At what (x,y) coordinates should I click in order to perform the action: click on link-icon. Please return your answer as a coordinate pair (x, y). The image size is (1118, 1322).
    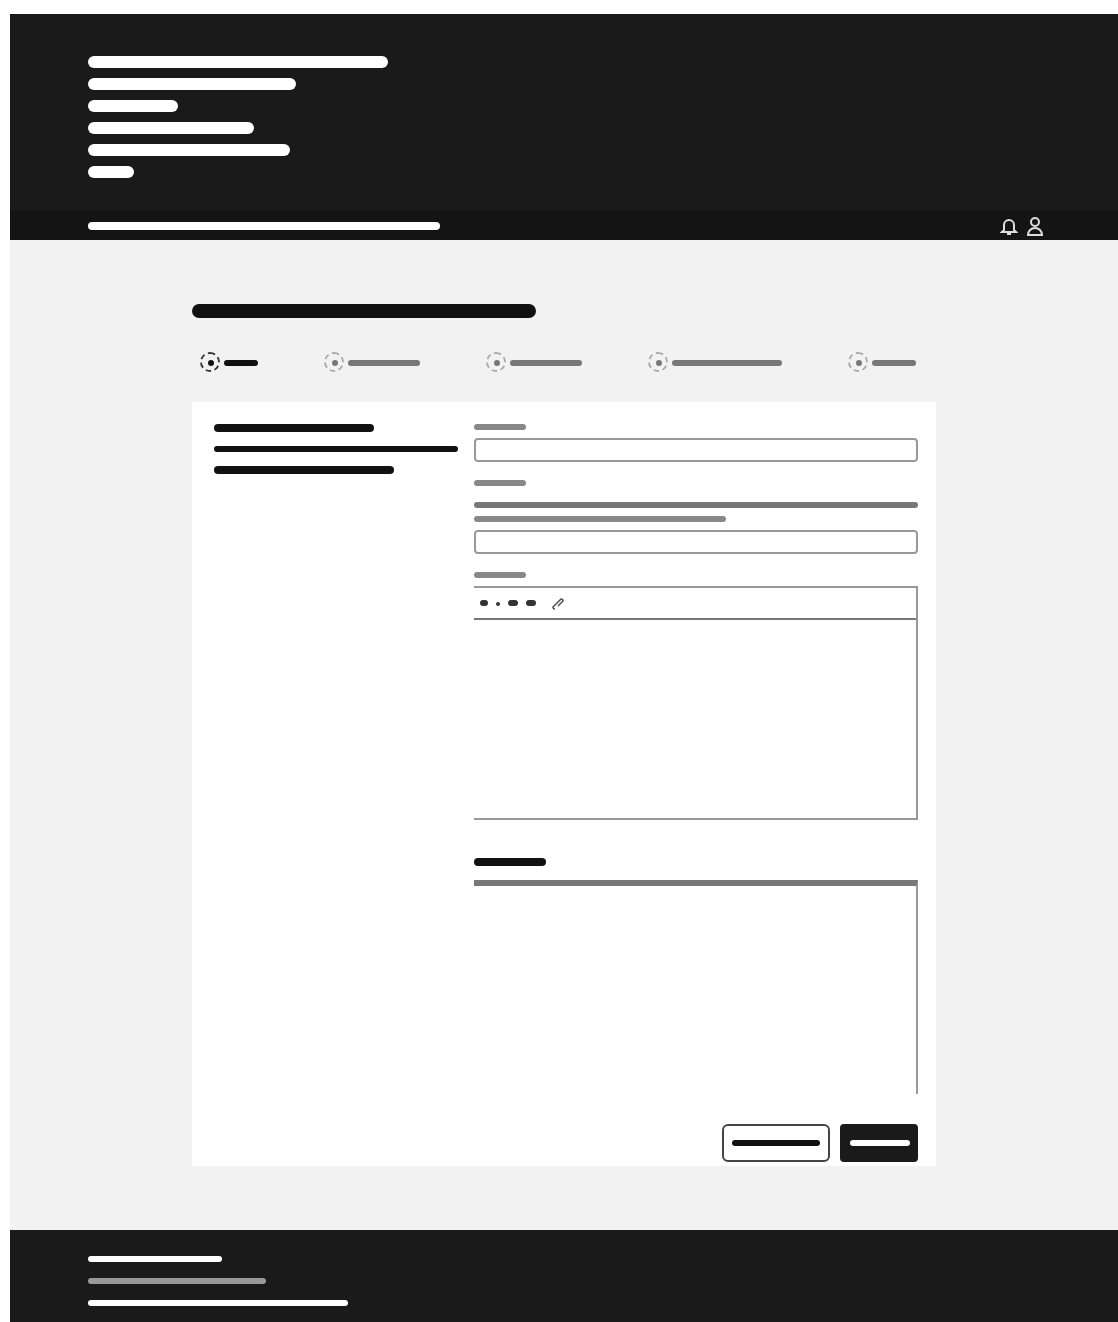
    Looking at the image, I should click on (557, 603).